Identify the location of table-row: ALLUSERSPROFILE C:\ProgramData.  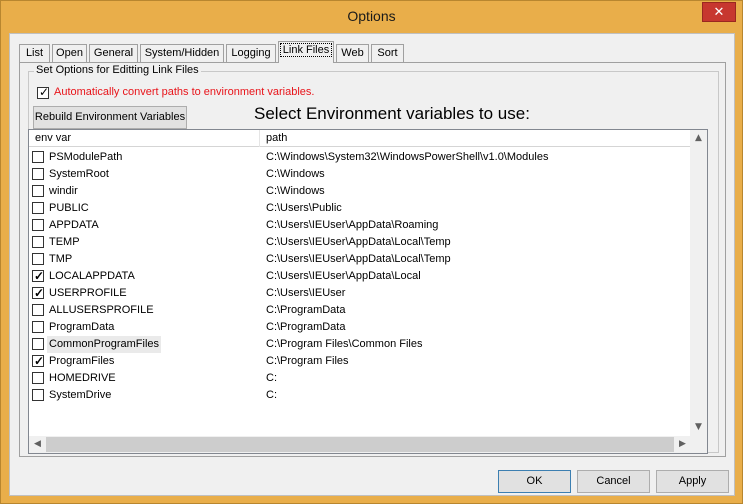
(360, 310).